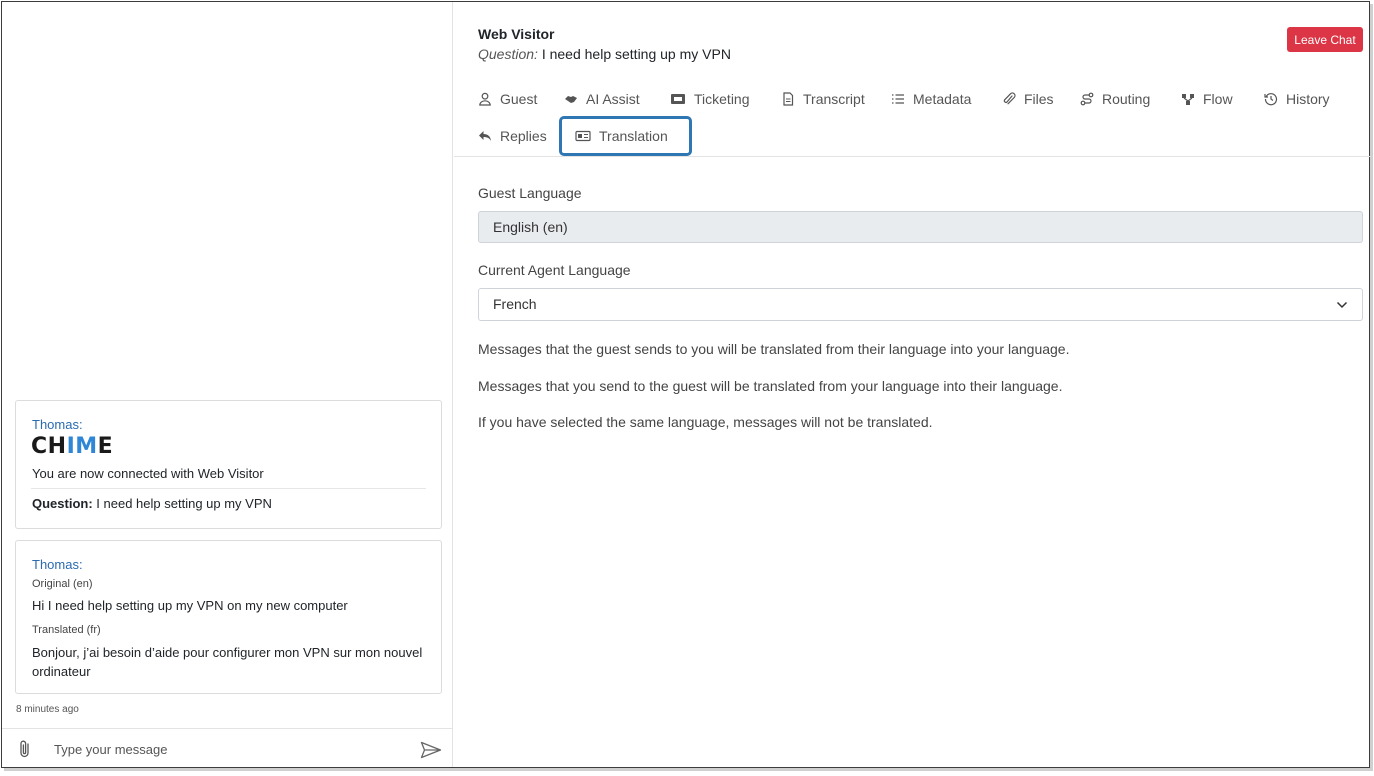  I want to click on tab-history: History, so click(1297, 99).